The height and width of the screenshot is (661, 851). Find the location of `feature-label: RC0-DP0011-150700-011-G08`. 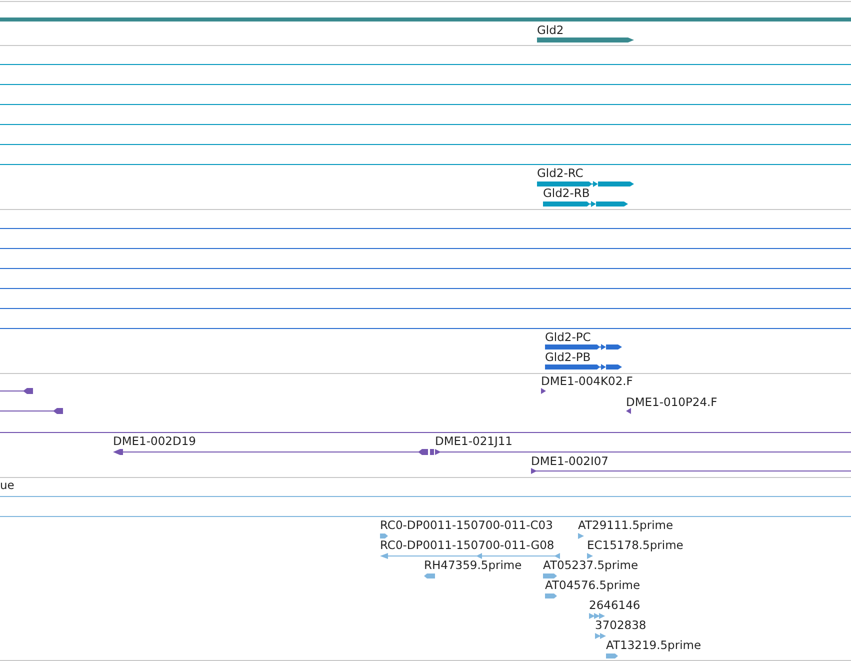

feature-label: RC0-DP0011-150700-011-G08 is located at coordinates (467, 545).